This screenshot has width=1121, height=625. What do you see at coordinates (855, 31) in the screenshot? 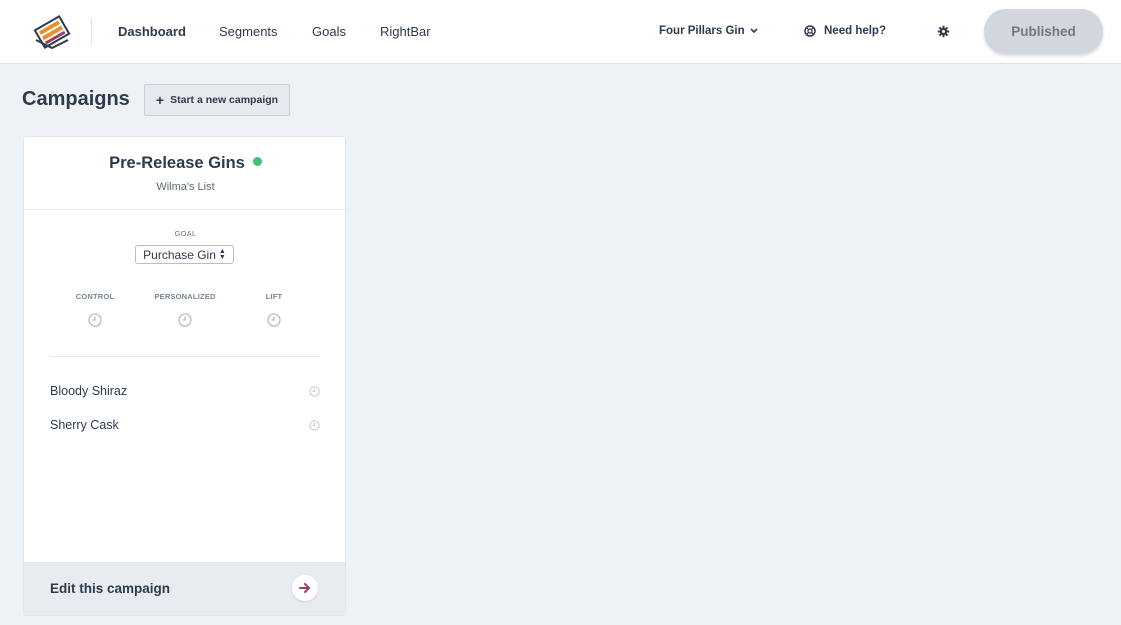
I see `help-label: Need help?` at bounding box center [855, 31].